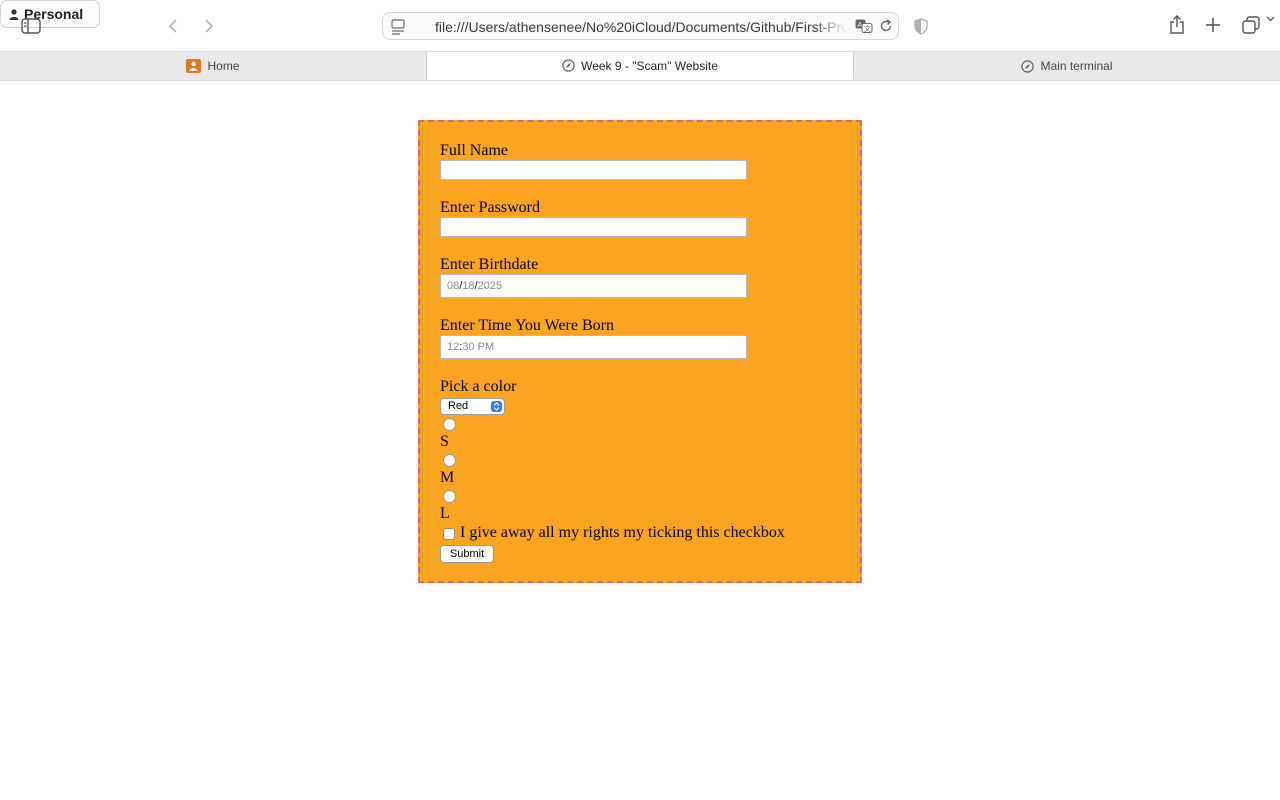 The height and width of the screenshot is (800, 1280). Describe the element at coordinates (489, 264) in the screenshot. I see `birthdate-label: Enter Birthdate` at that location.